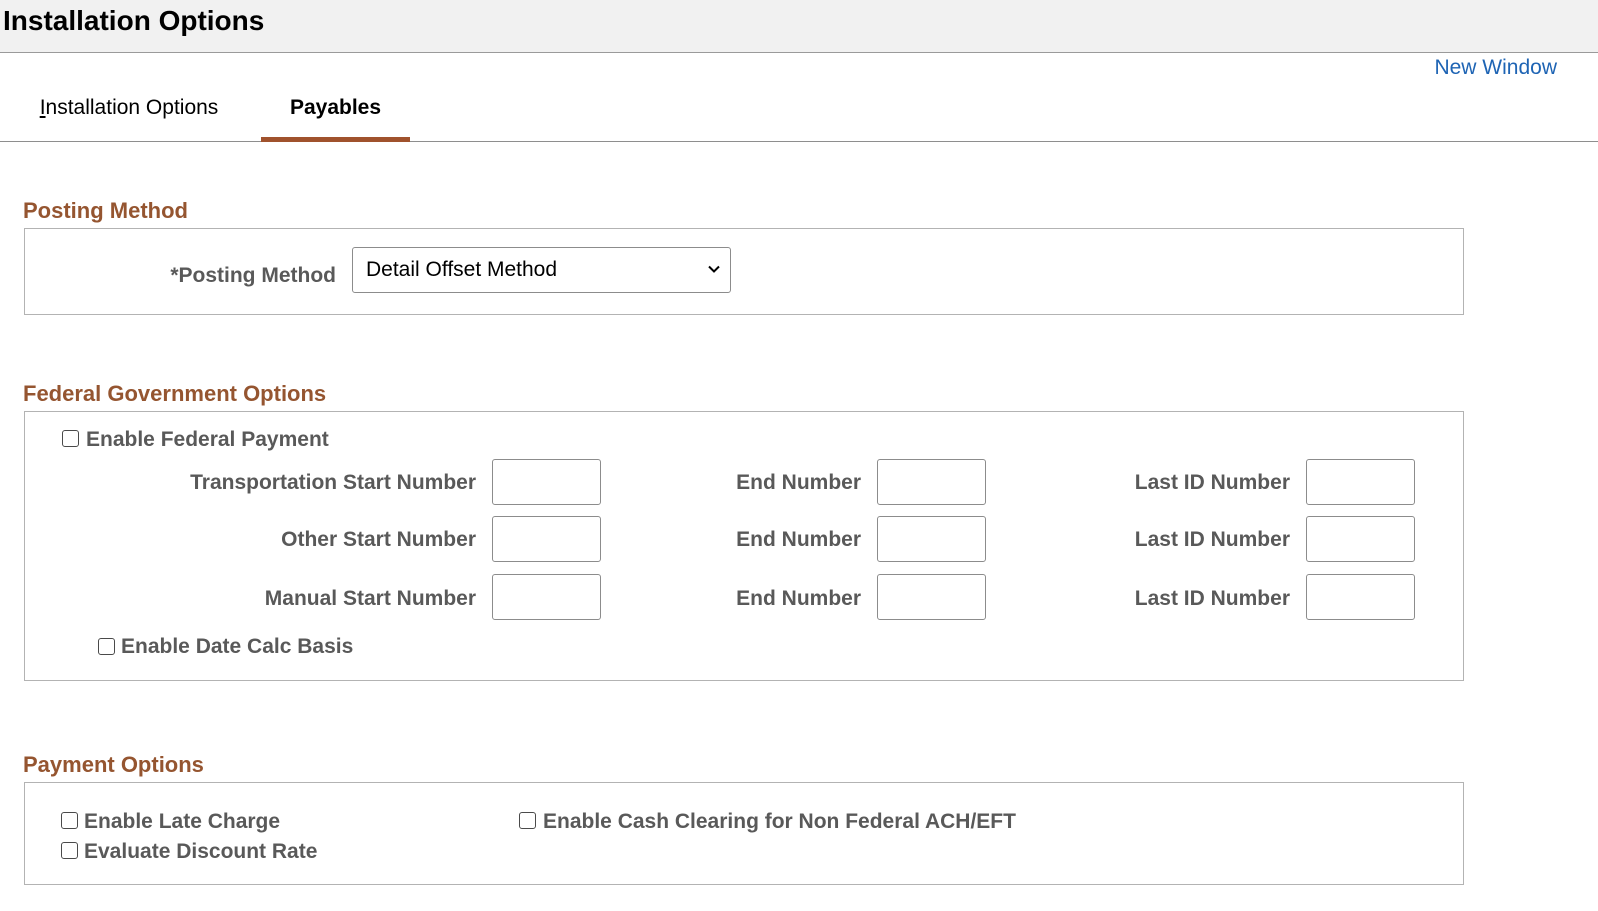 This screenshot has width=1598, height=911. What do you see at coordinates (105, 210) in the screenshot?
I see `posting-method-section-title: Posting Method` at bounding box center [105, 210].